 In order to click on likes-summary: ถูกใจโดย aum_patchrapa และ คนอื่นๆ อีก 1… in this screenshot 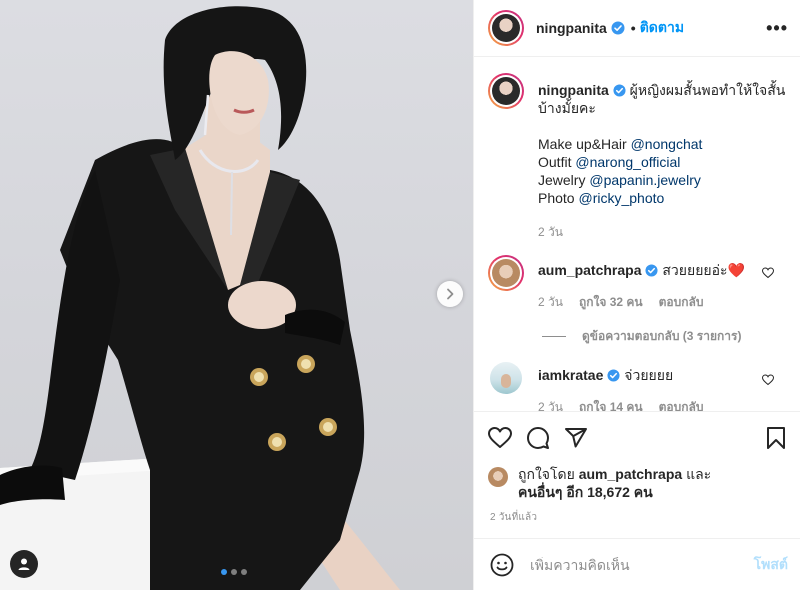, I will do `click(599, 483)`.